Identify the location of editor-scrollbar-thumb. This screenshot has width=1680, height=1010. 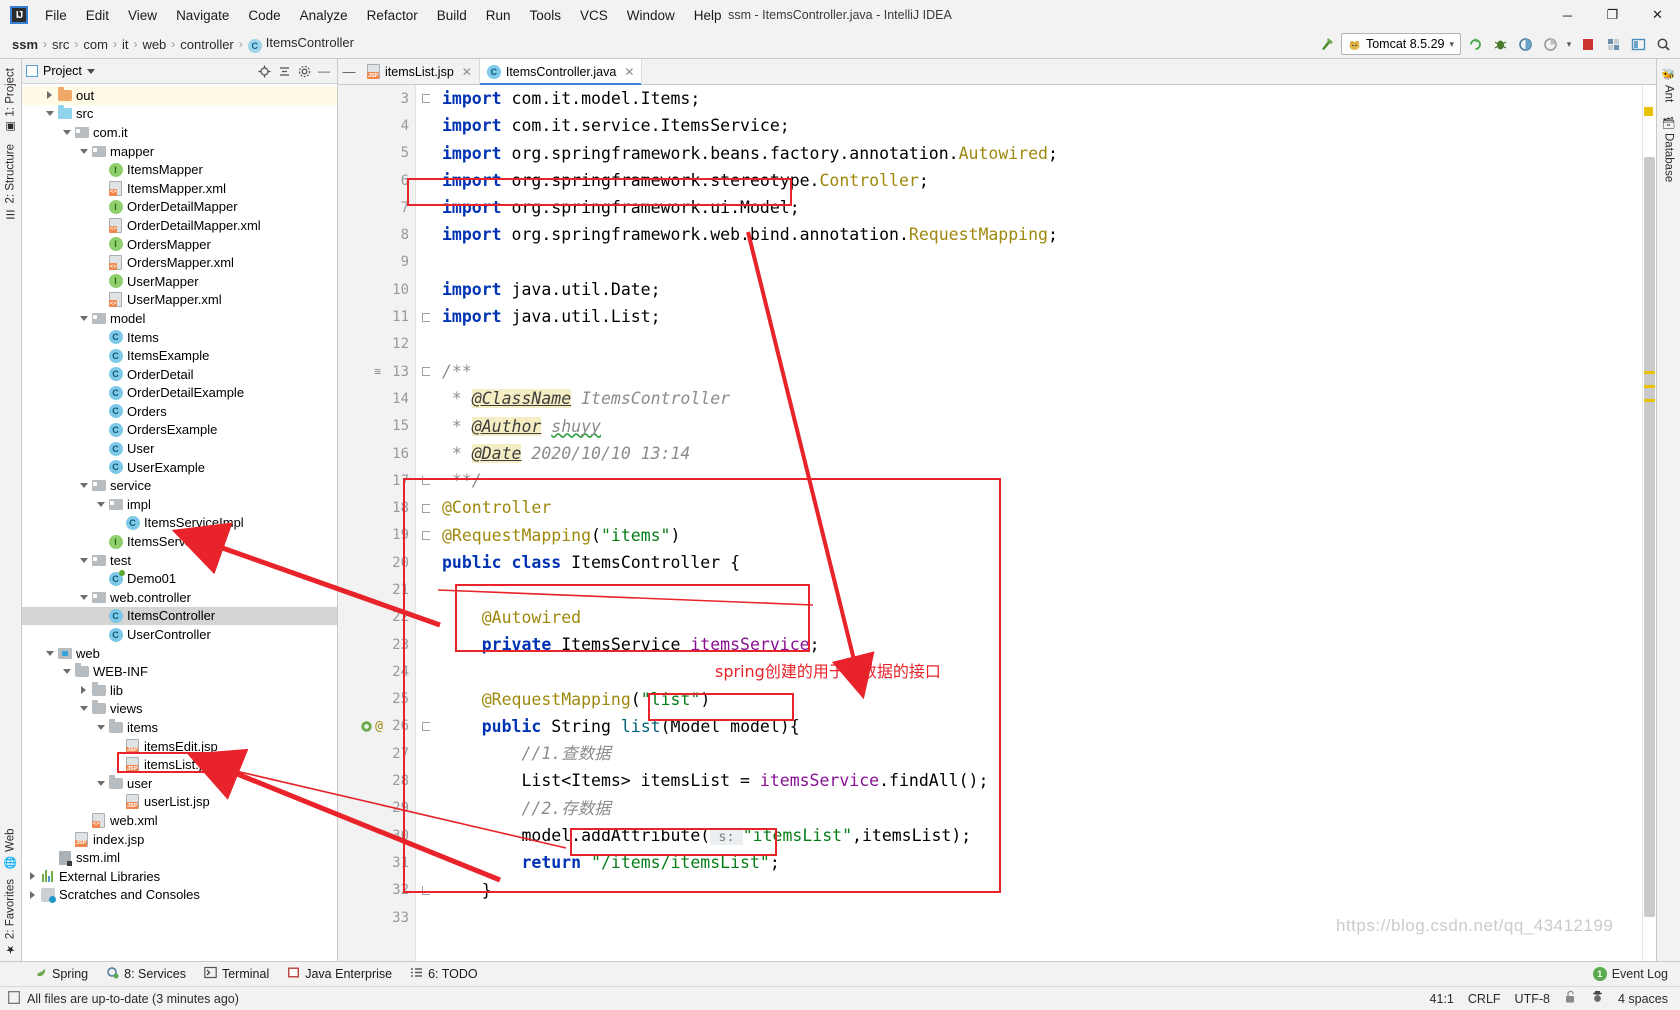
(1649, 537).